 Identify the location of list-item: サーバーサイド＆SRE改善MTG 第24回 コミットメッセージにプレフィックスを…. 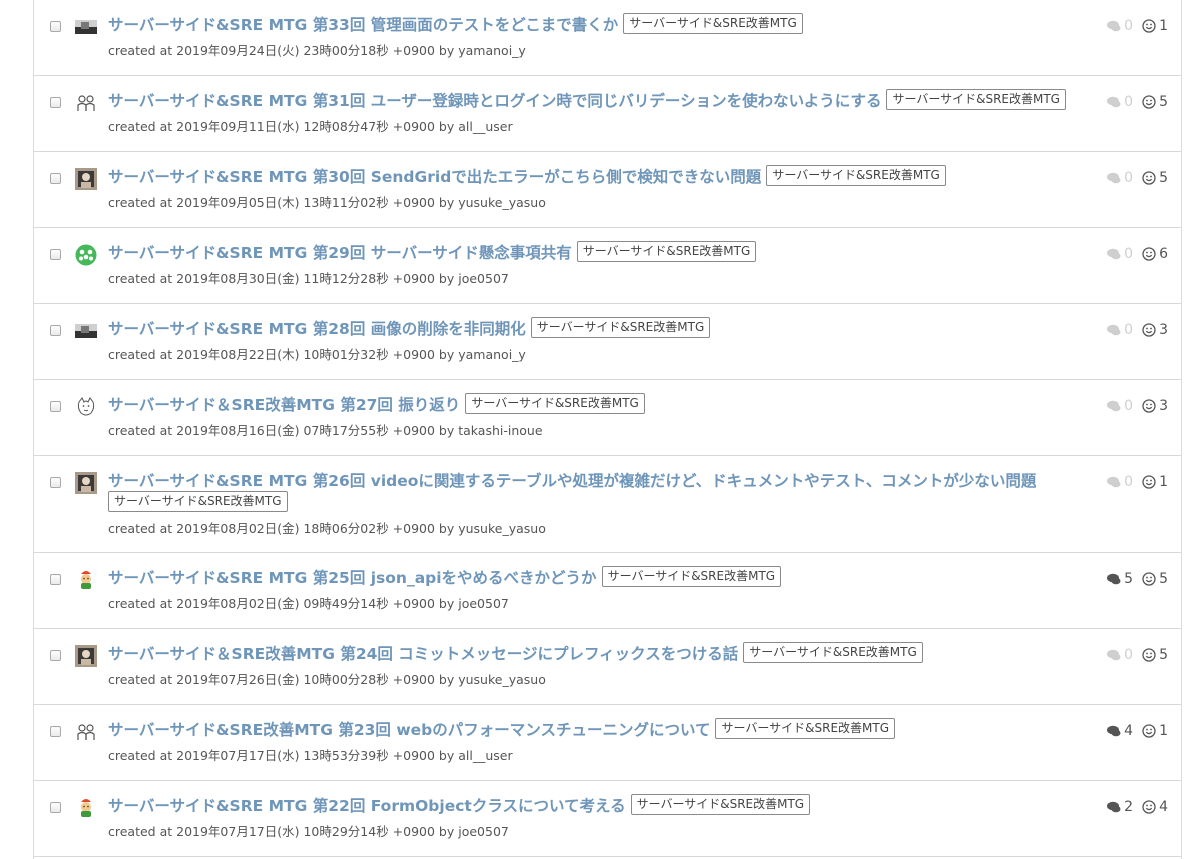
(607, 667).